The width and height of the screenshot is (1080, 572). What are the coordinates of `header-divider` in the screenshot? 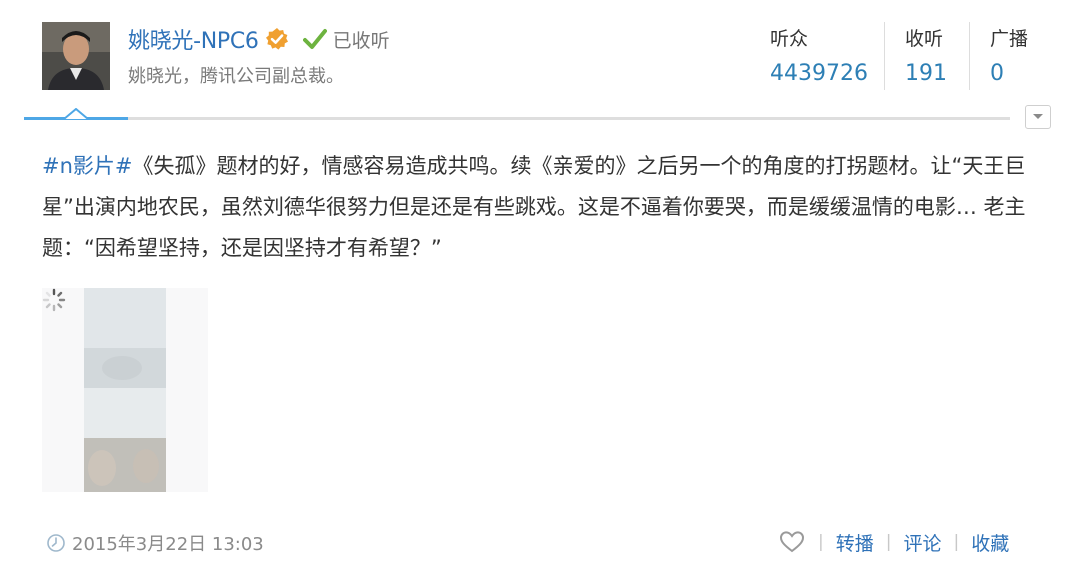 It's located at (517, 118).